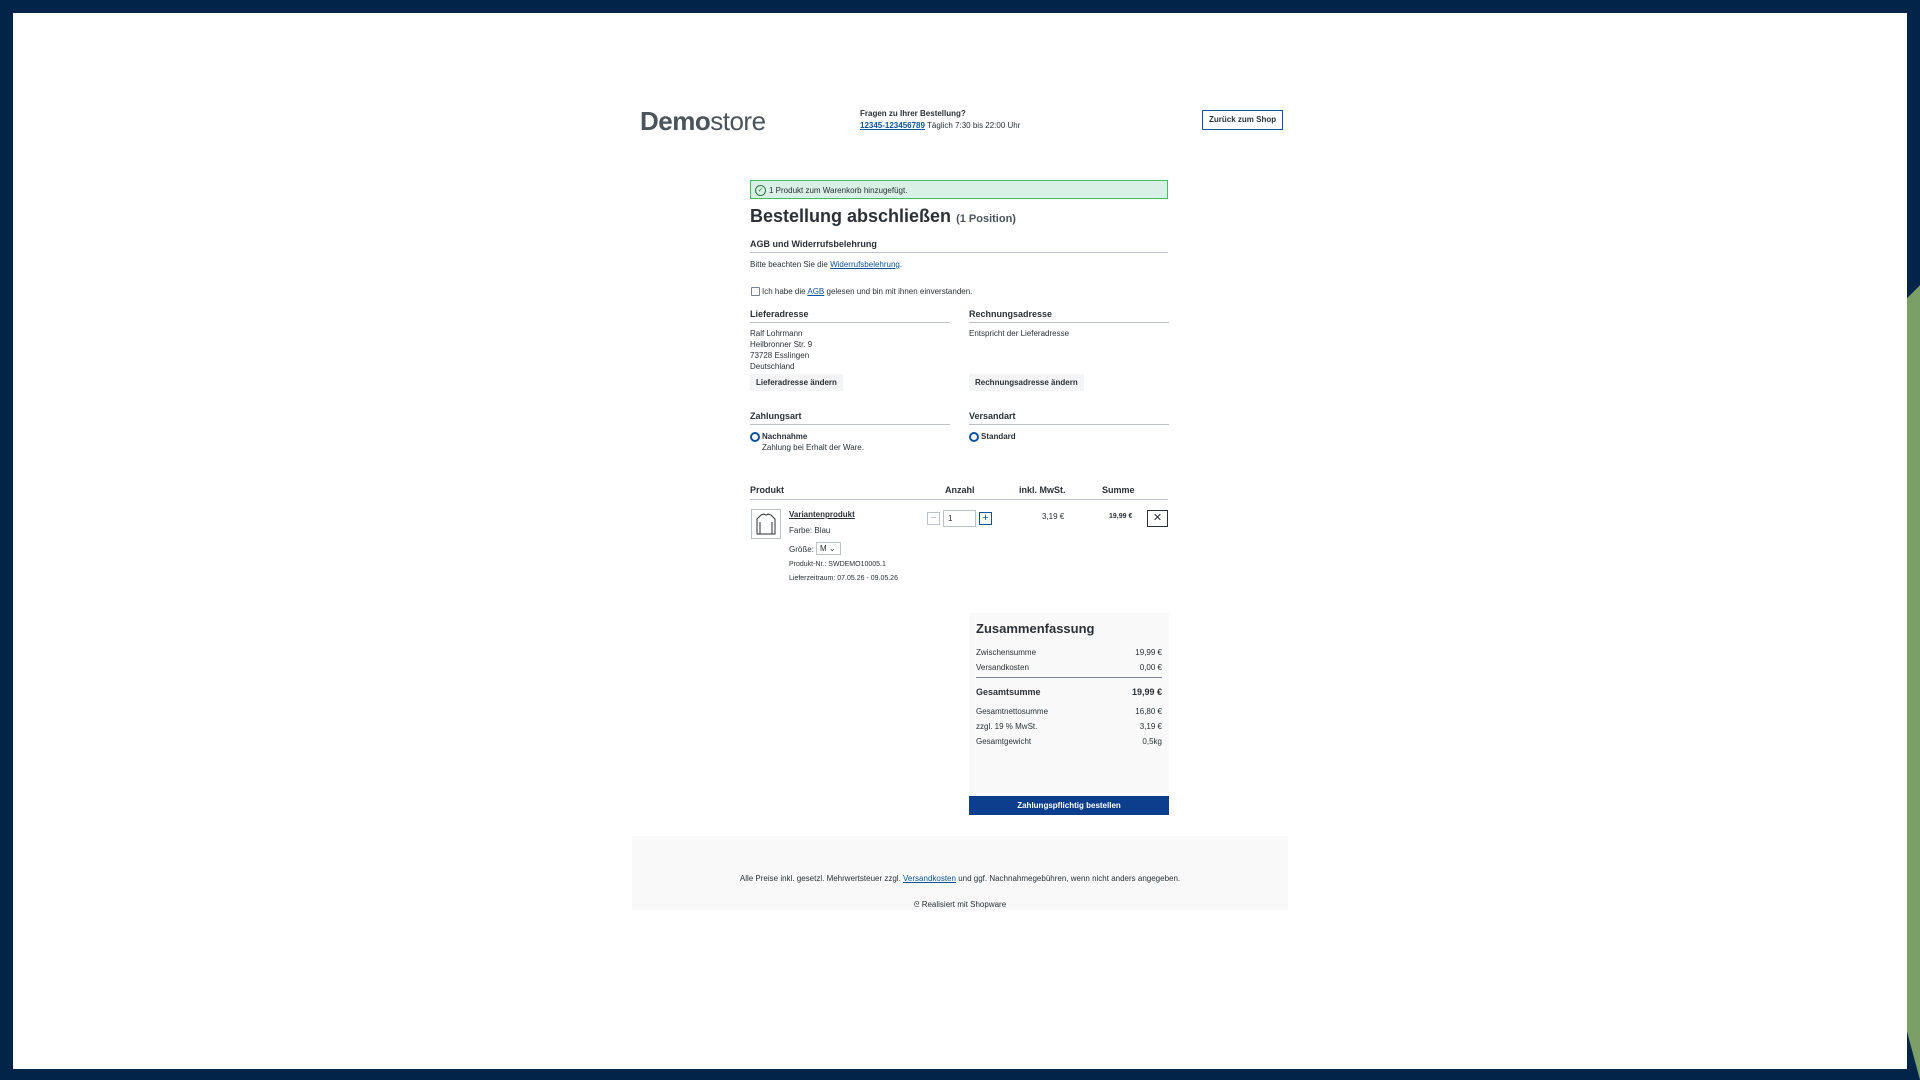  What do you see at coordinates (796, 382) in the screenshot?
I see `change-shipping-address-button: Lieferadresse ändern` at bounding box center [796, 382].